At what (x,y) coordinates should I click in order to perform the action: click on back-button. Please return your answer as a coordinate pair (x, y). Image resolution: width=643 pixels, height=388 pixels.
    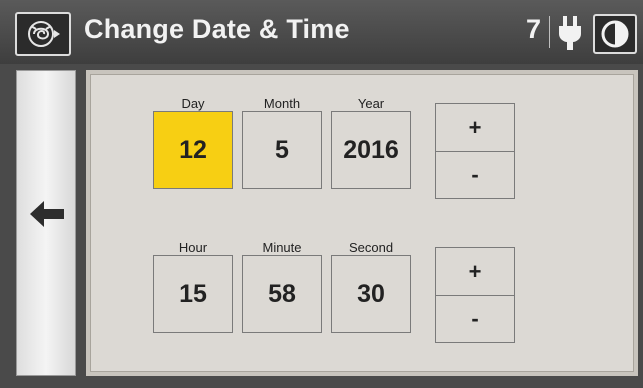
    Looking at the image, I should click on (47, 214).